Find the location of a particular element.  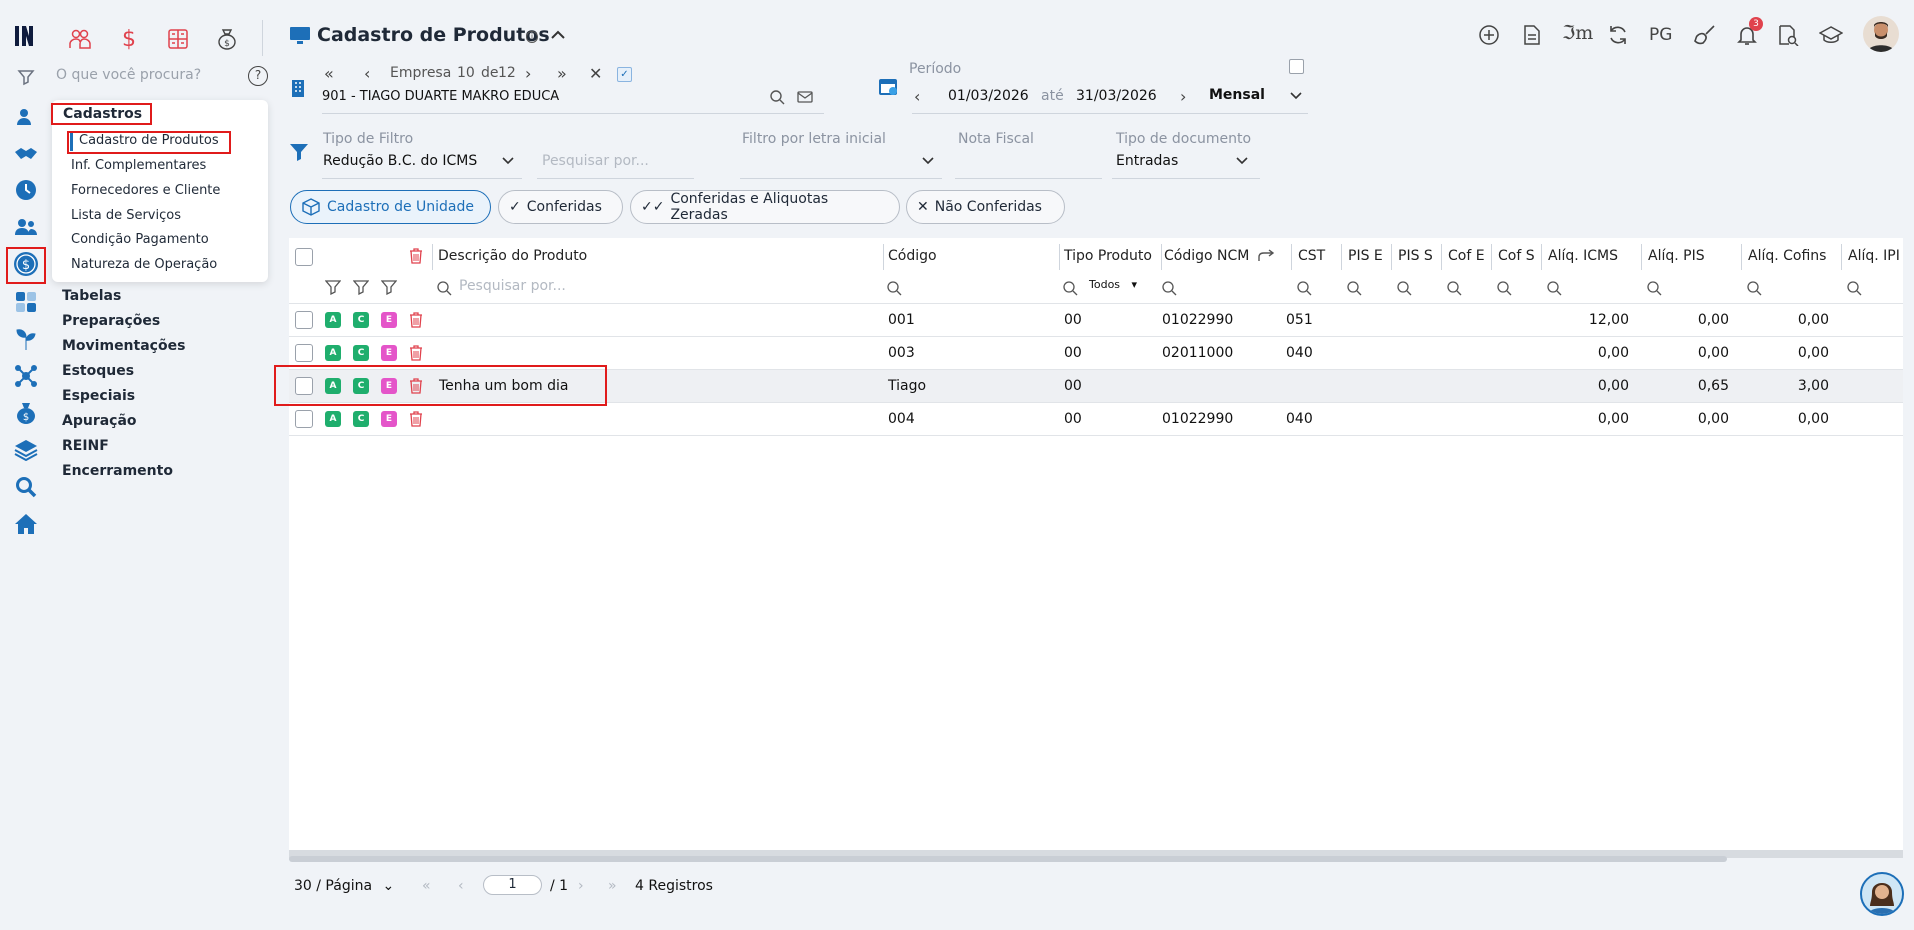

period-prev-icon: ‹ is located at coordinates (917, 96).